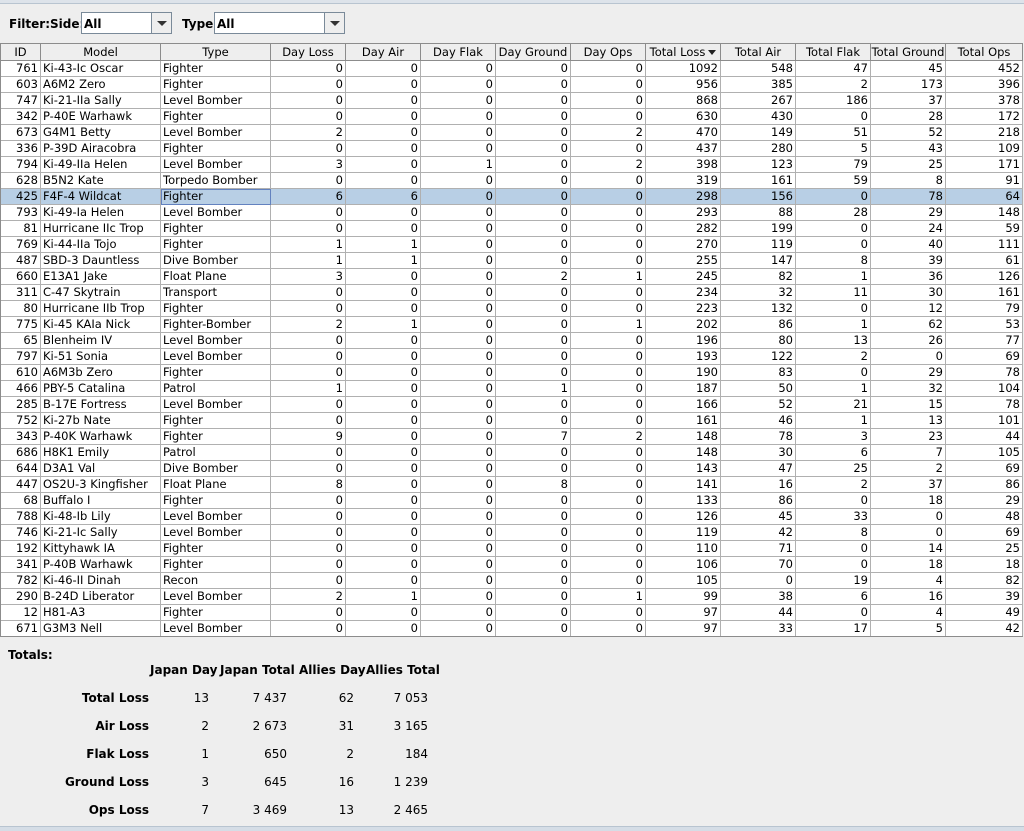 The width and height of the screenshot is (1024, 831). What do you see at coordinates (21, 245) in the screenshot?
I see `cell-id: 769` at bounding box center [21, 245].